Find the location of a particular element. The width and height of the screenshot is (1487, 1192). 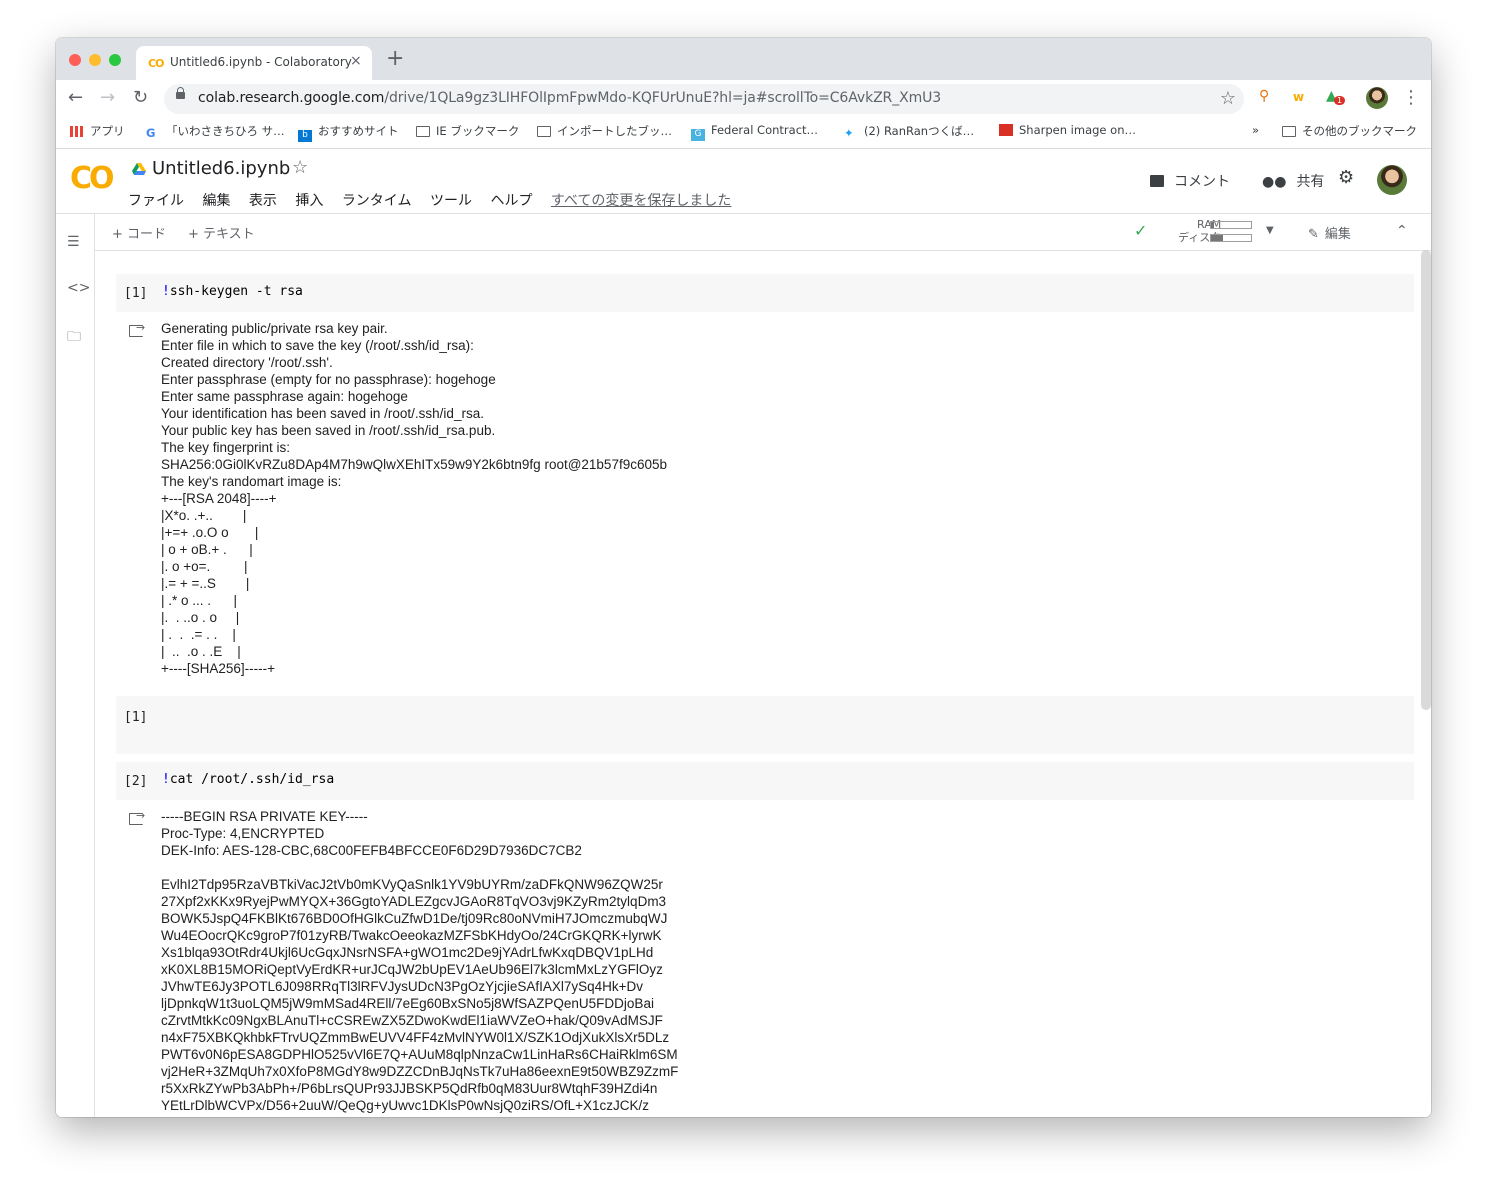

output-line: +----[SHA256]-----+ is located at coordinates (218, 668).